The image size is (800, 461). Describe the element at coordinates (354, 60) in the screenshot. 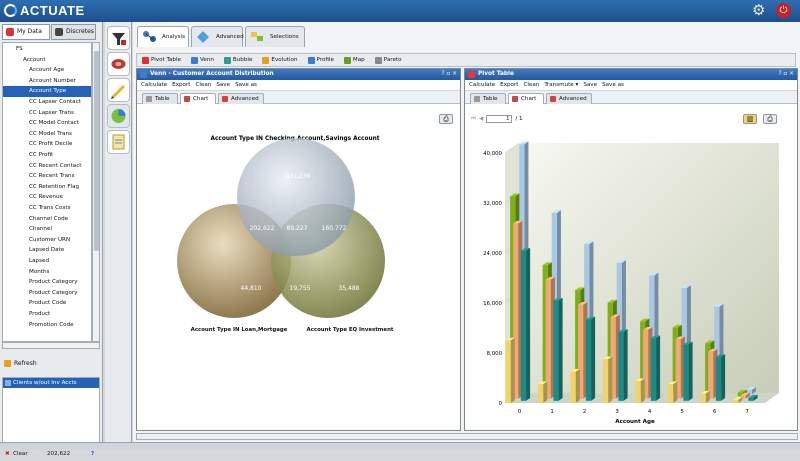

I see `toolbar-map-button: Map` at that location.